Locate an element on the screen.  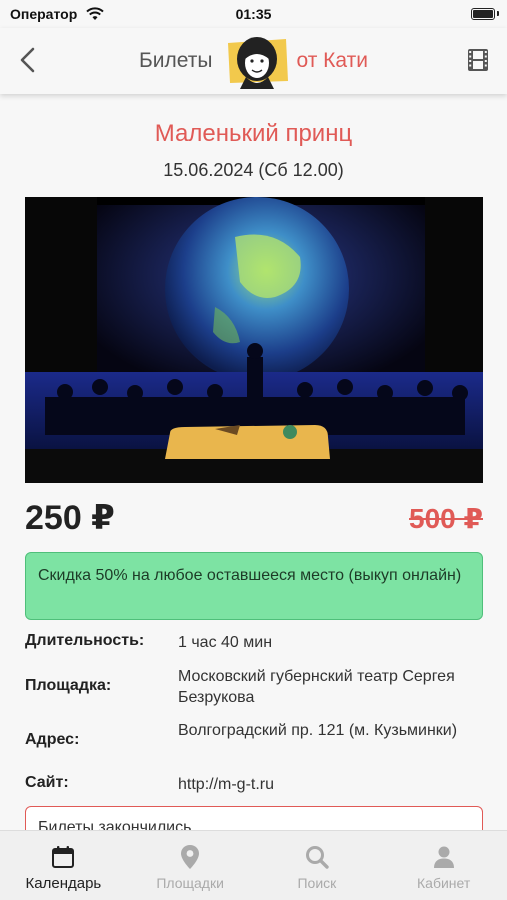
tab-search: Поиск is located at coordinates (317, 865).